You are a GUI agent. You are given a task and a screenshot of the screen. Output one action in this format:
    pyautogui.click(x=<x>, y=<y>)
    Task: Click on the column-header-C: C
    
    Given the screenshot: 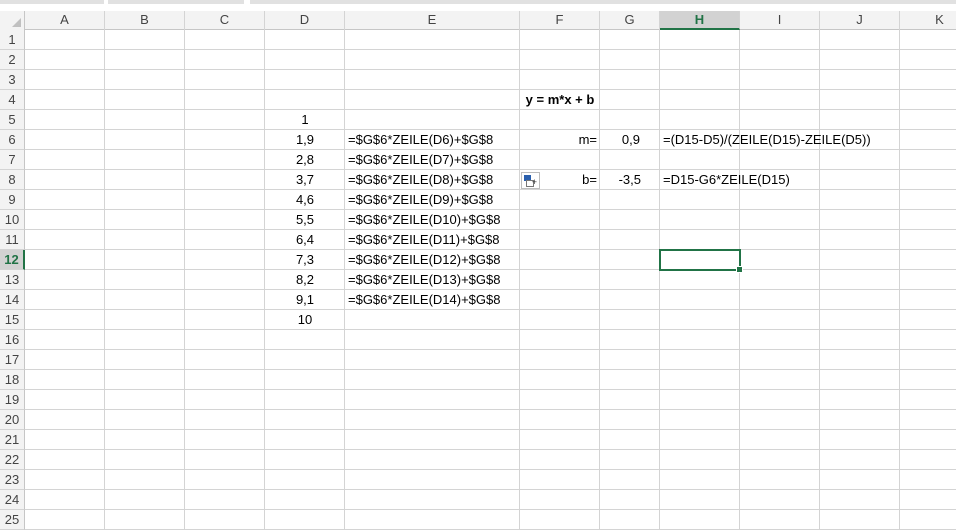 What is the action you would take?
    pyautogui.click(x=225, y=20)
    